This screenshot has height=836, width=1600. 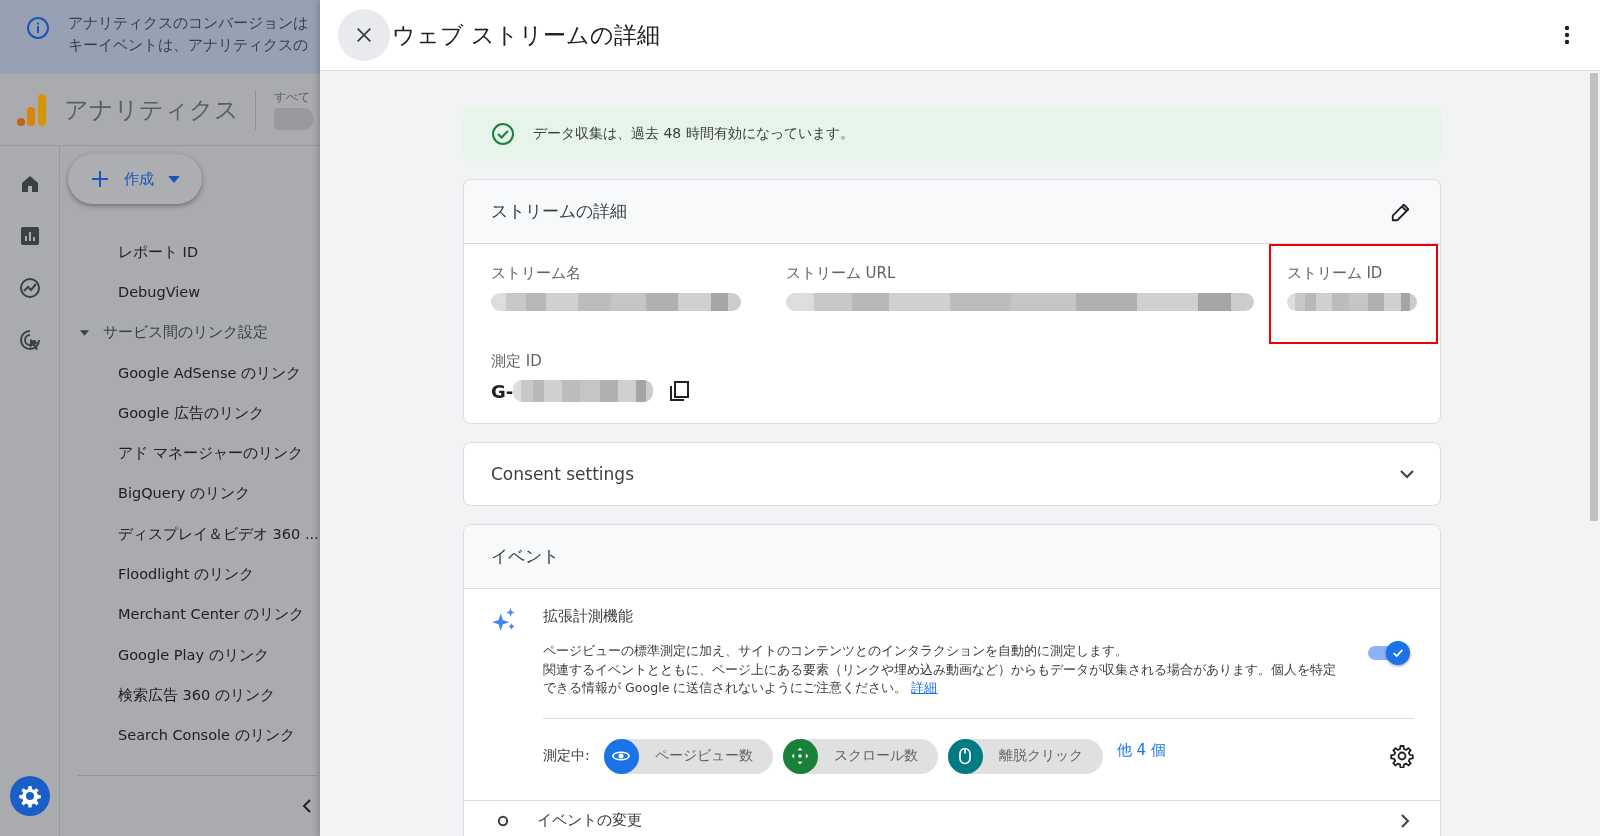 What do you see at coordinates (526, 35) in the screenshot?
I see `panel-title: ウェブ ストリームの詳細` at bounding box center [526, 35].